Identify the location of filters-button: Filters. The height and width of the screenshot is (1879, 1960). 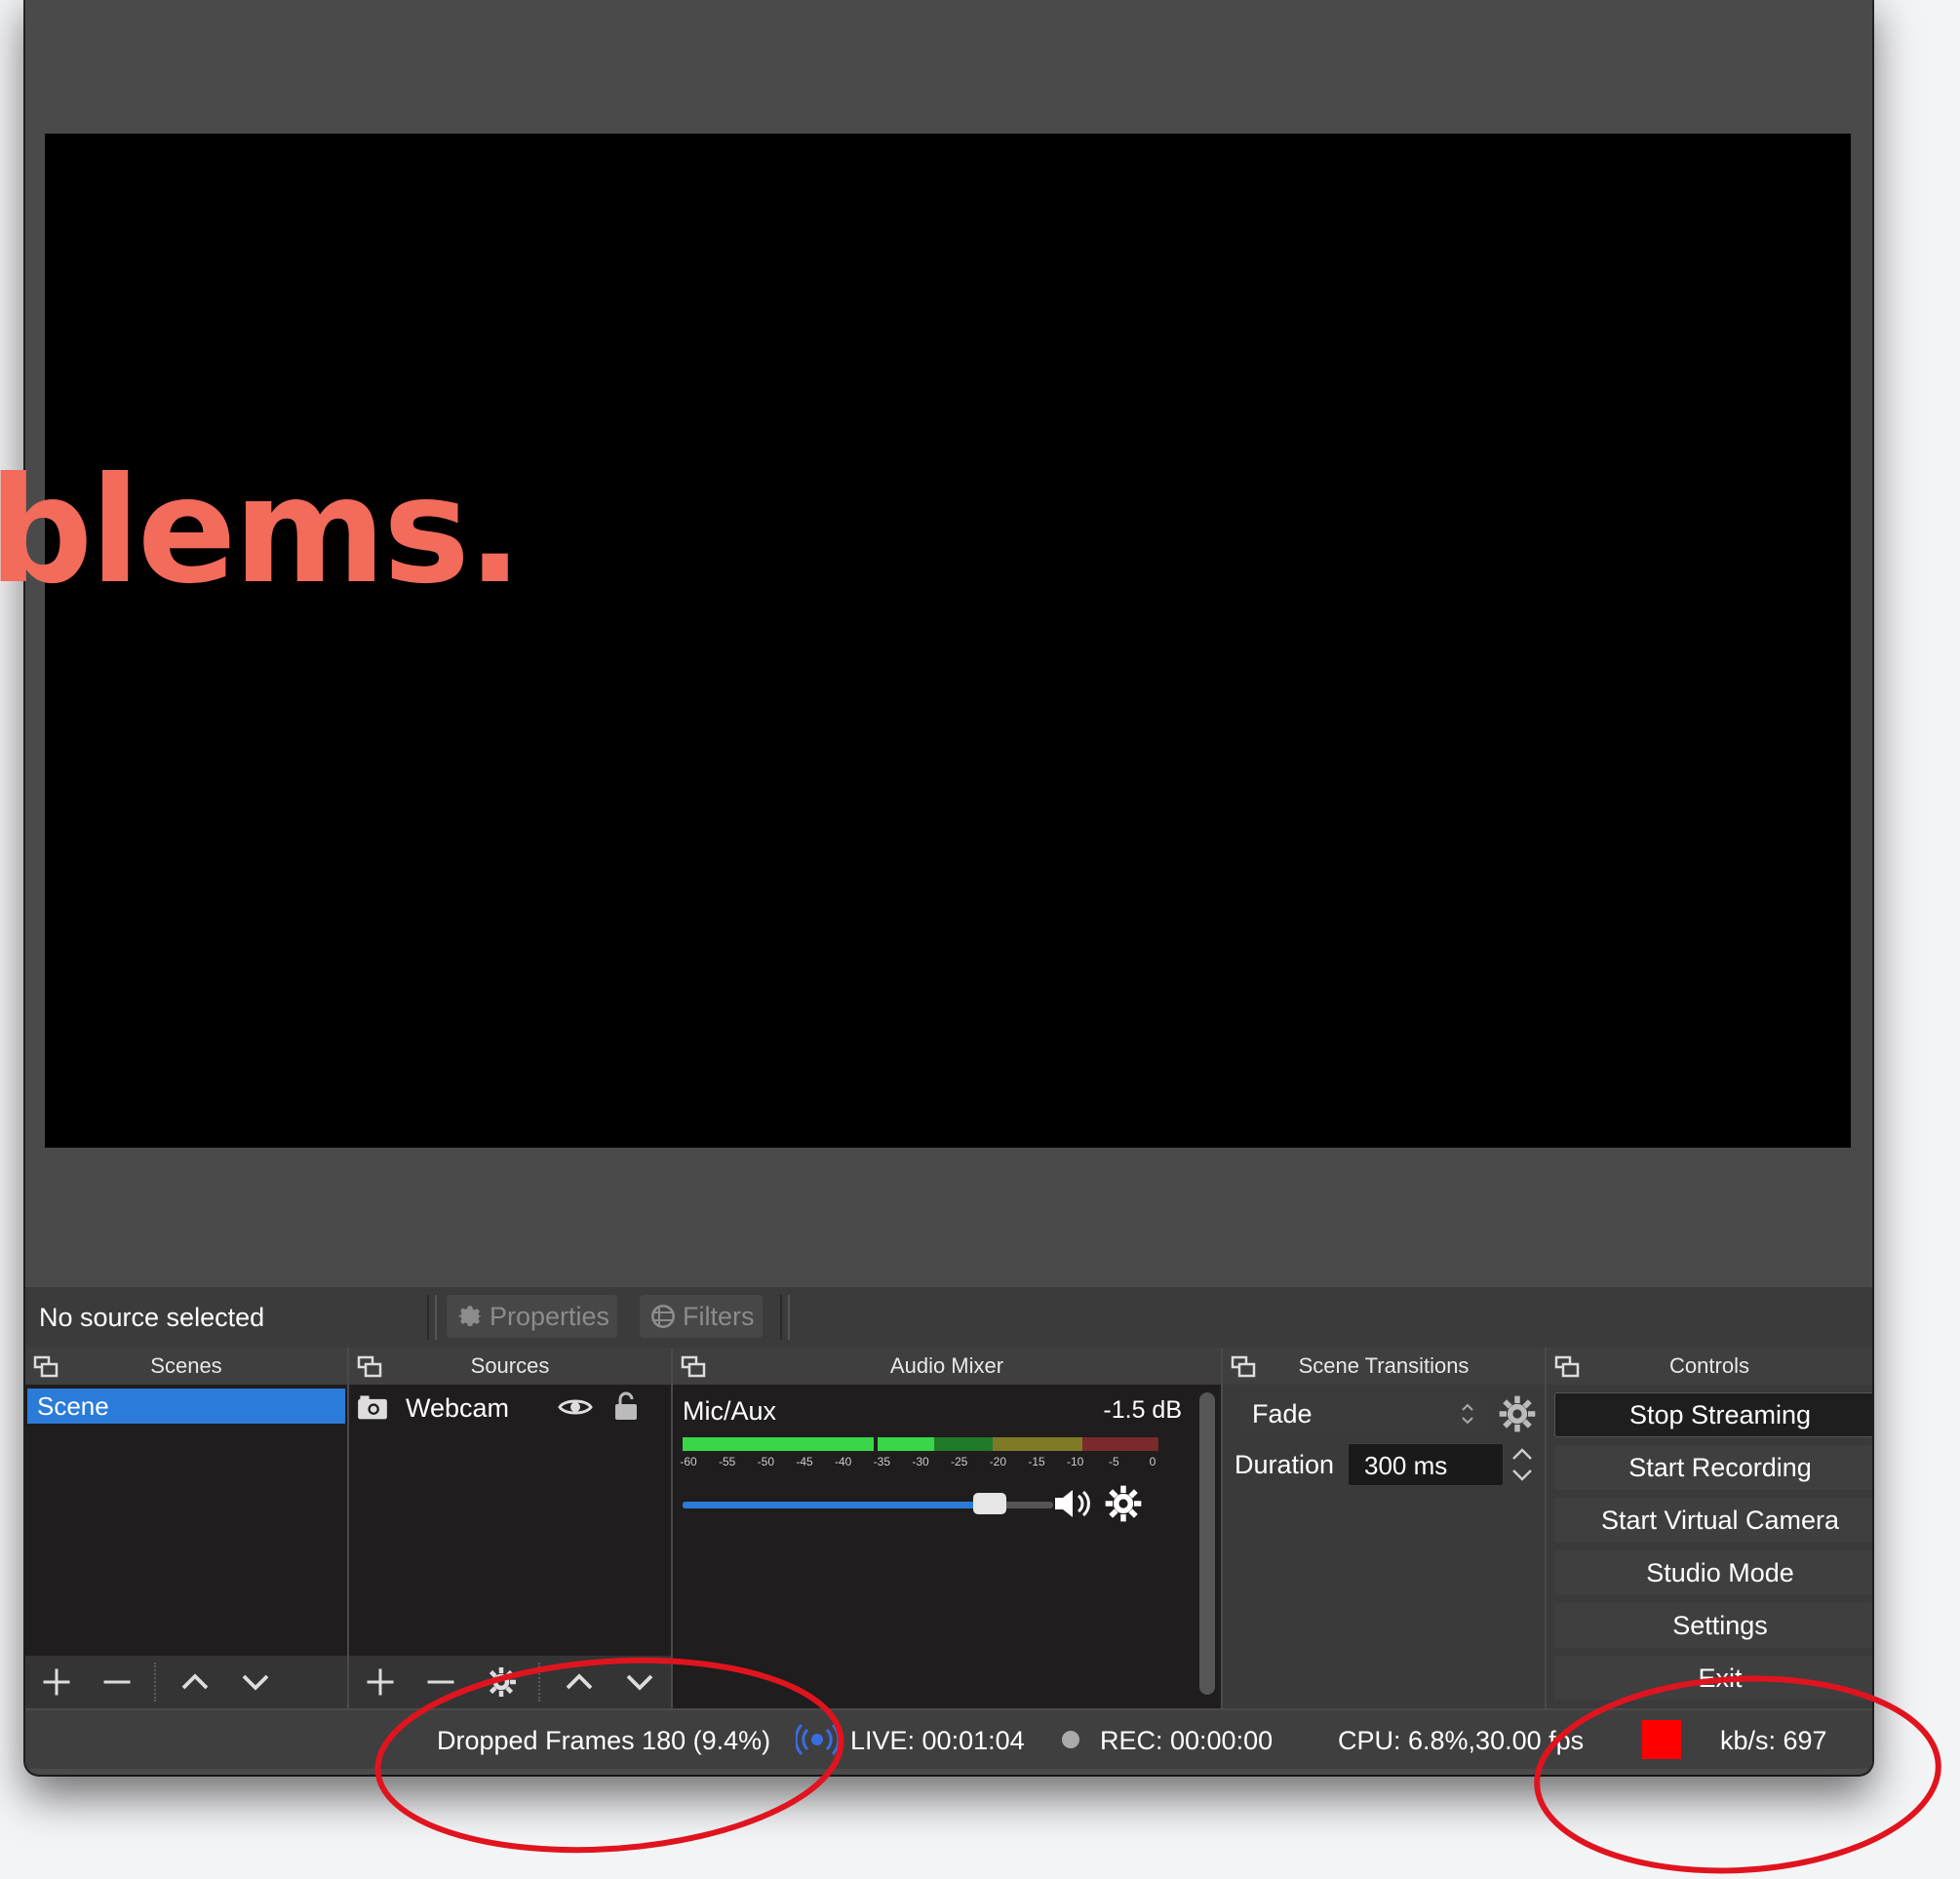
(701, 1316).